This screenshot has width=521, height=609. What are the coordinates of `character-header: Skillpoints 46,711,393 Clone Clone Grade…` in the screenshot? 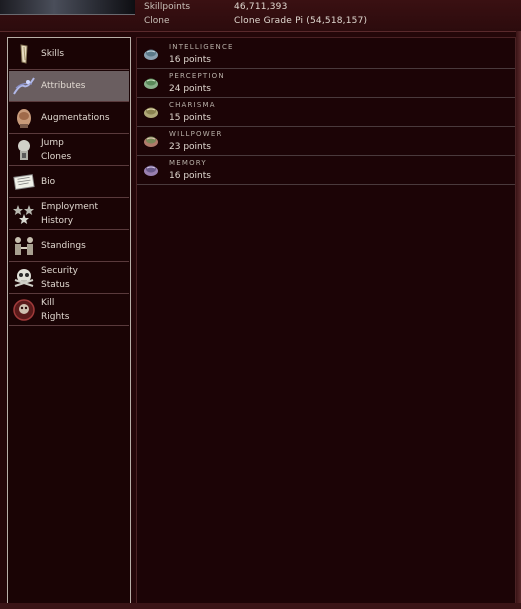 It's located at (260, 16).